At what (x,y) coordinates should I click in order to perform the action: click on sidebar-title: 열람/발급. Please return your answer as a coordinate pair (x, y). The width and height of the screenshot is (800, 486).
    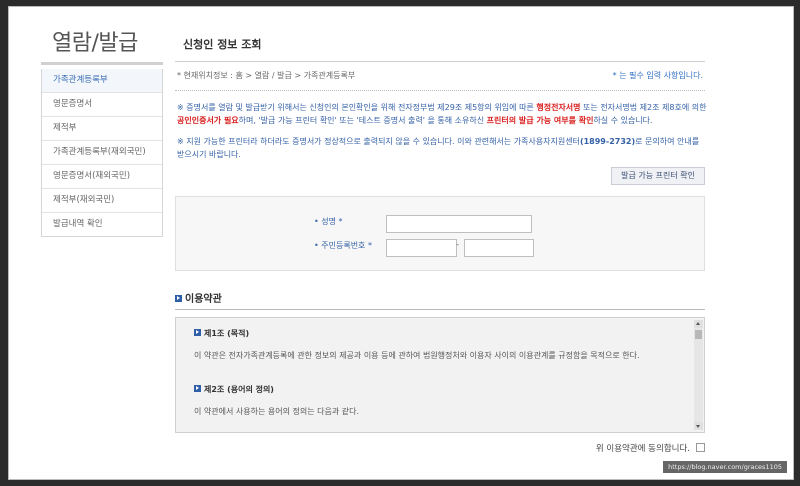
    Looking at the image, I should click on (95, 43).